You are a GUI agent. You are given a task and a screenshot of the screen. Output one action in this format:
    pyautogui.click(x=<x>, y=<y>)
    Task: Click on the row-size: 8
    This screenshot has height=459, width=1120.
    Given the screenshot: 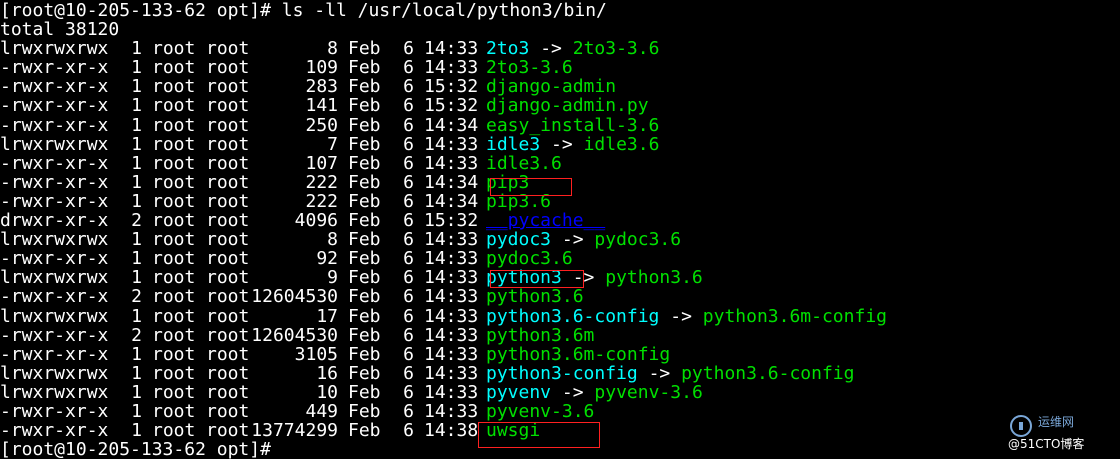 What is the action you would take?
    pyautogui.click(x=332, y=49)
    